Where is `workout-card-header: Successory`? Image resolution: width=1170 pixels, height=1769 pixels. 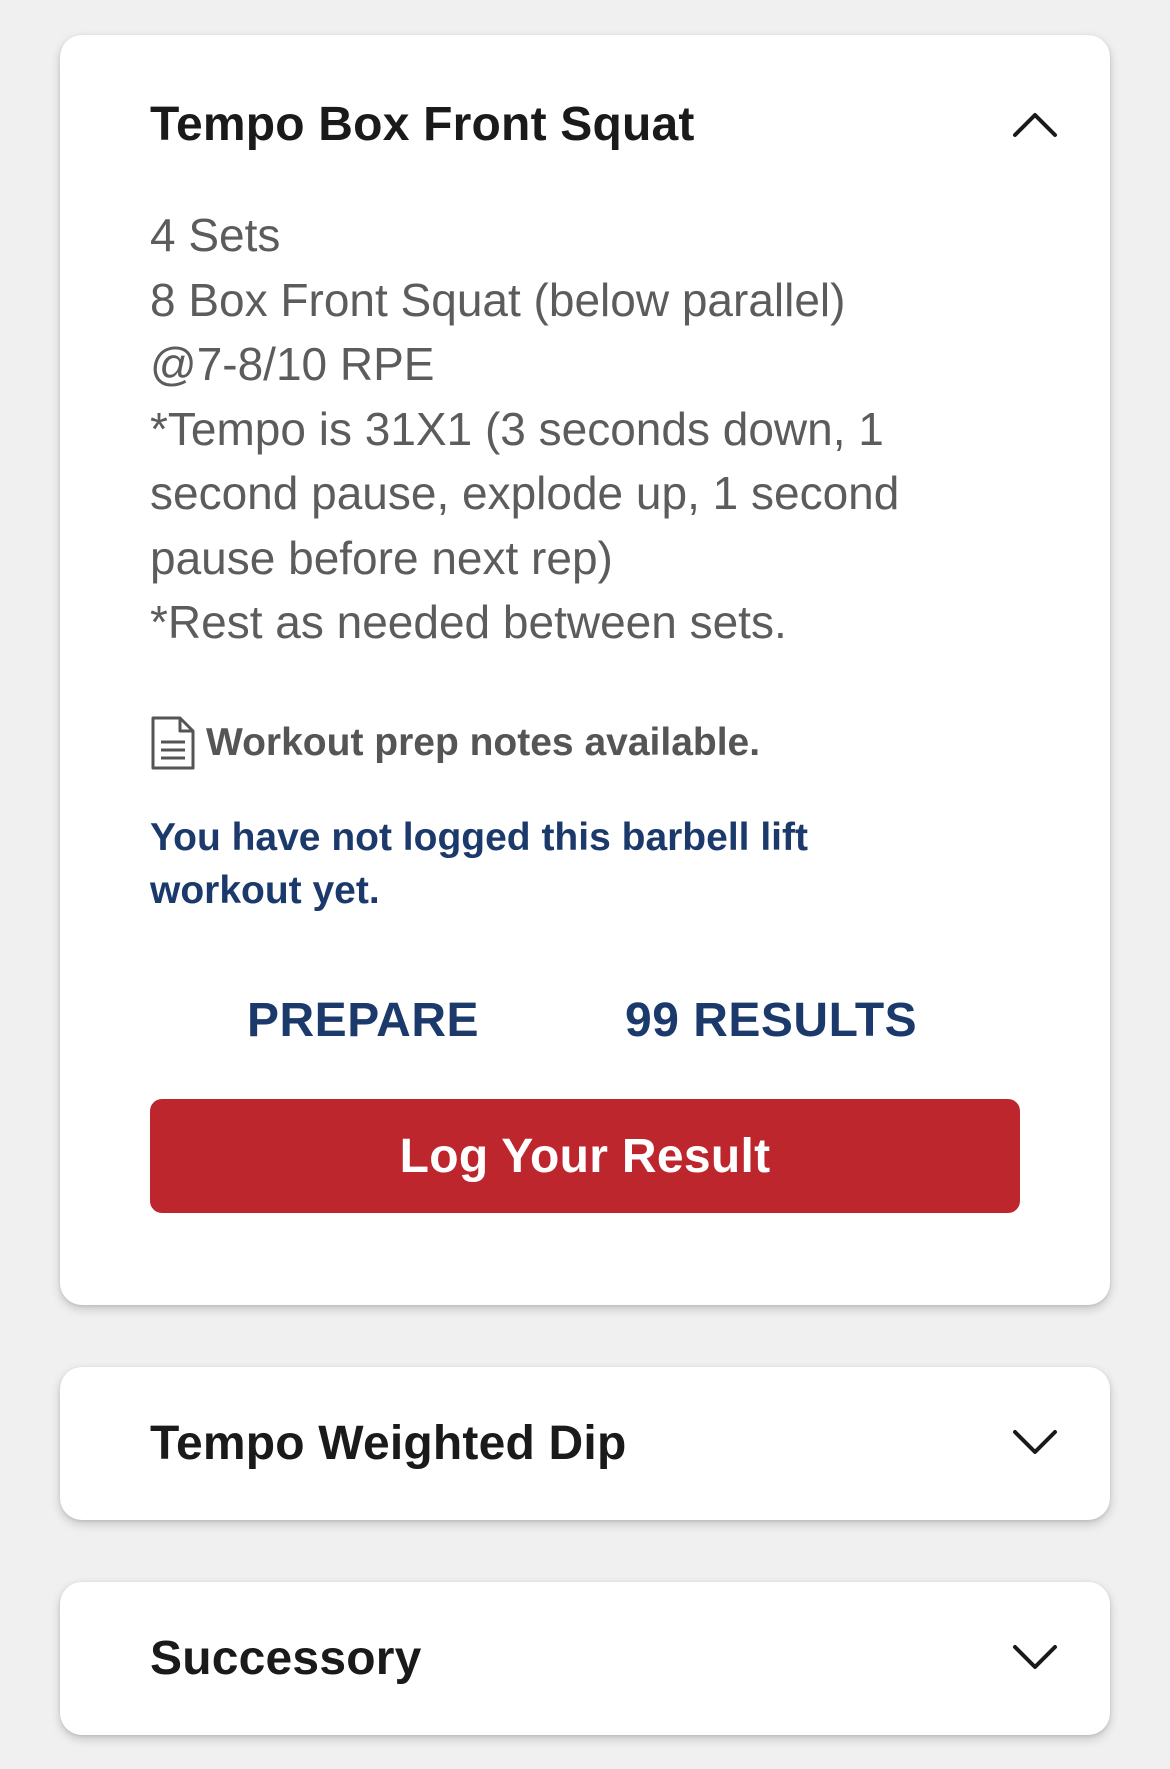
workout-card-header: Successory is located at coordinates (605, 1658).